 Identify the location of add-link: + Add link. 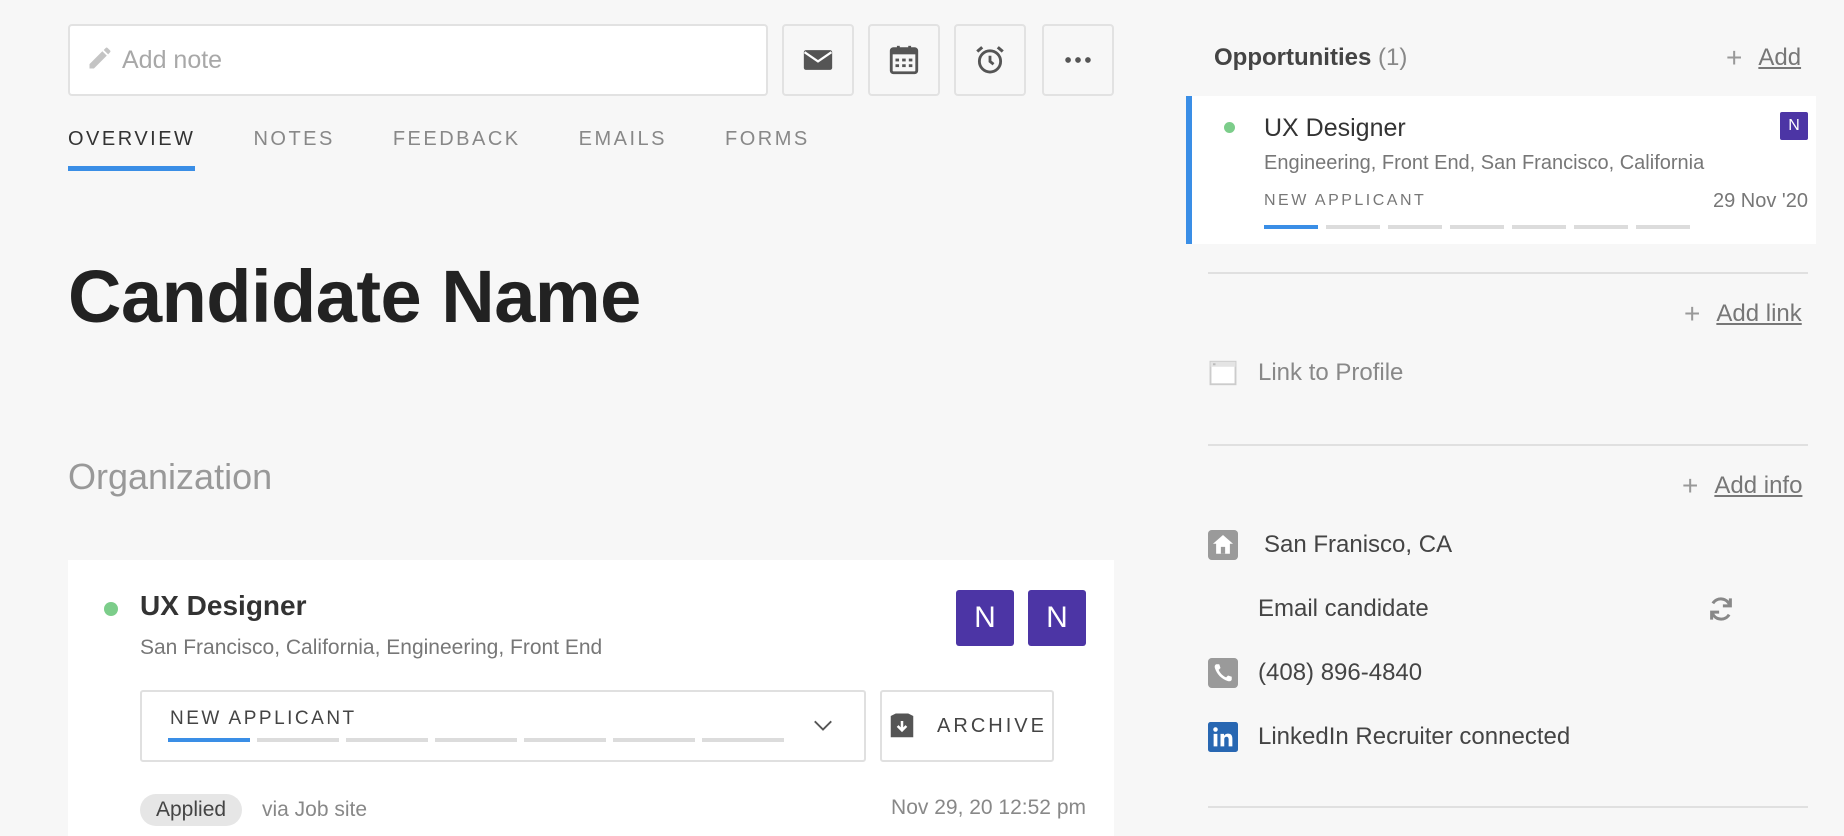
(1743, 314).